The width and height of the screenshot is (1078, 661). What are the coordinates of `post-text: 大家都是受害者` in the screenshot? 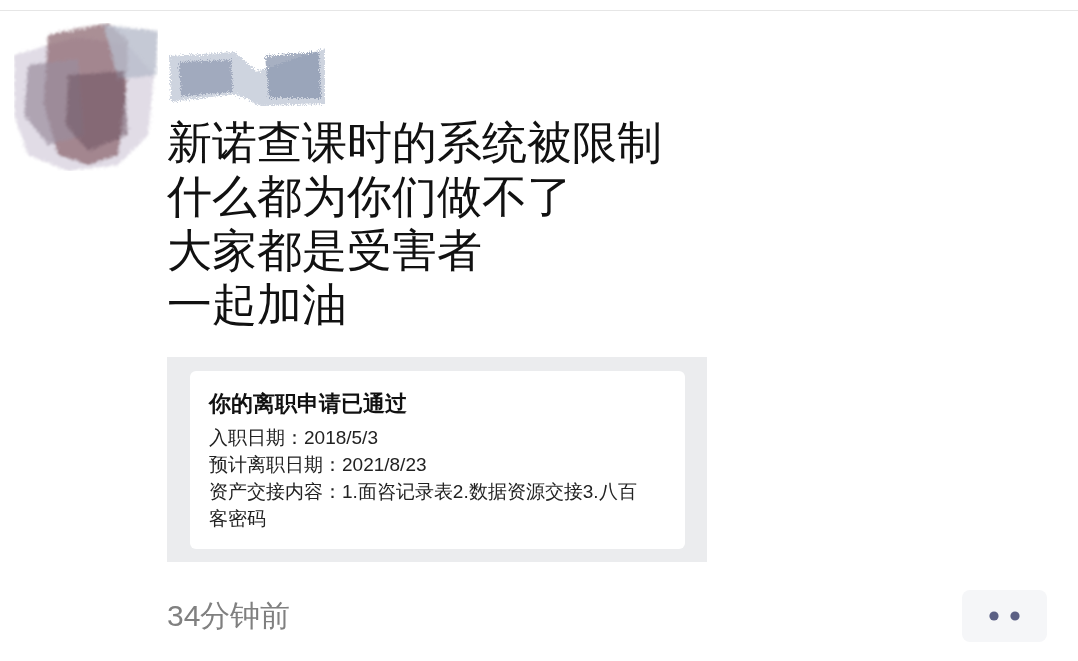 It's located at (325, 251).